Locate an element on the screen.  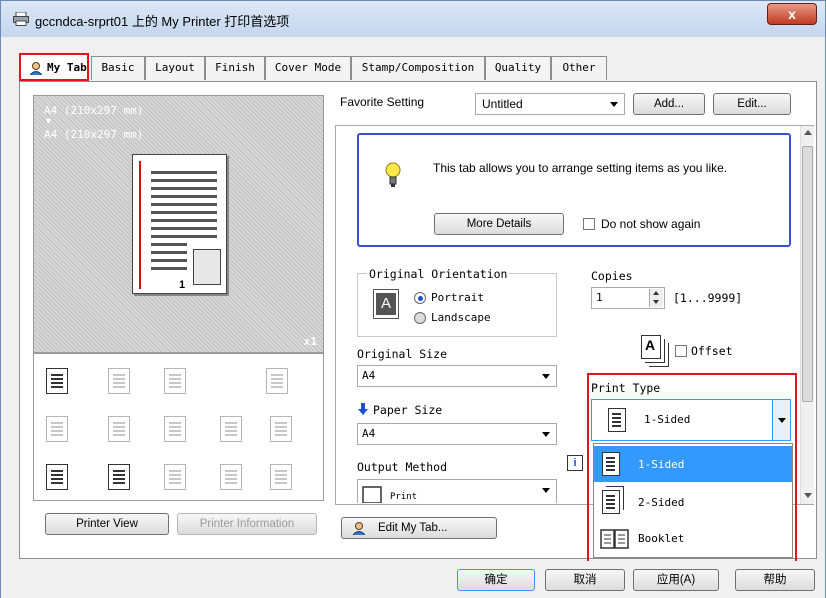
arrow-down-icon: ▼ is located at coordinates (48, 121).